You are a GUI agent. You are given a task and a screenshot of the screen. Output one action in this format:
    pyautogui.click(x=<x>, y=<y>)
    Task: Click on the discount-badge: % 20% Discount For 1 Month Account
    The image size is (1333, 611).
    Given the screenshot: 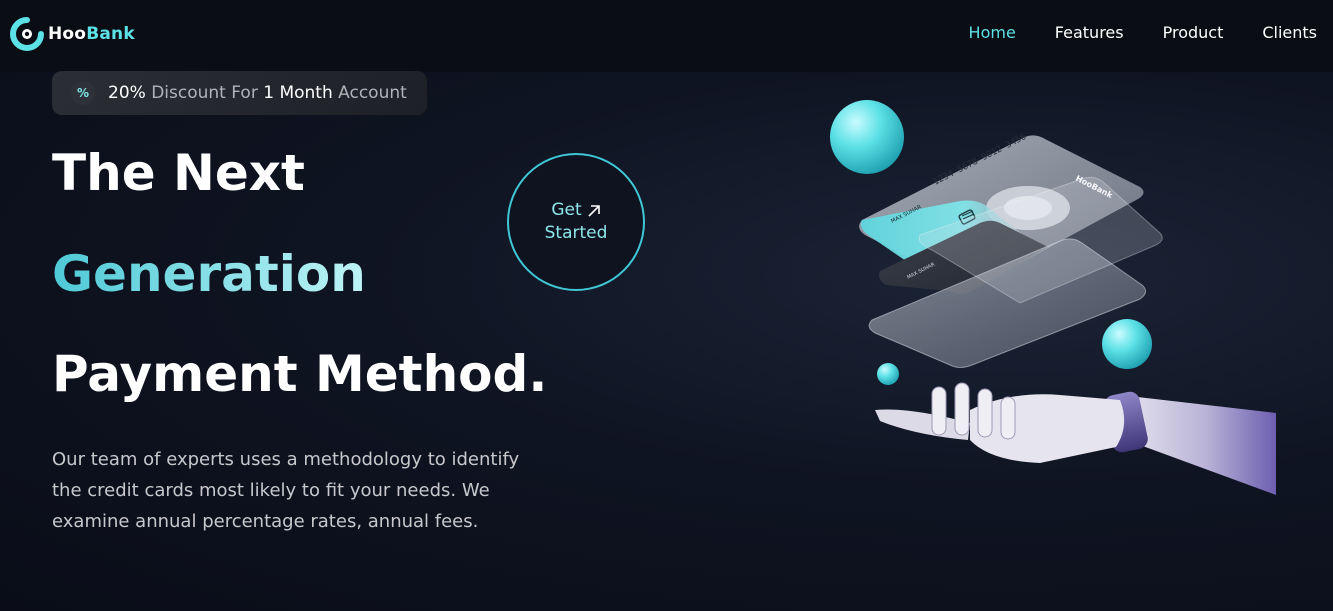 What is the action you would take?
    pyautogui.click(x=239, y=93)
    